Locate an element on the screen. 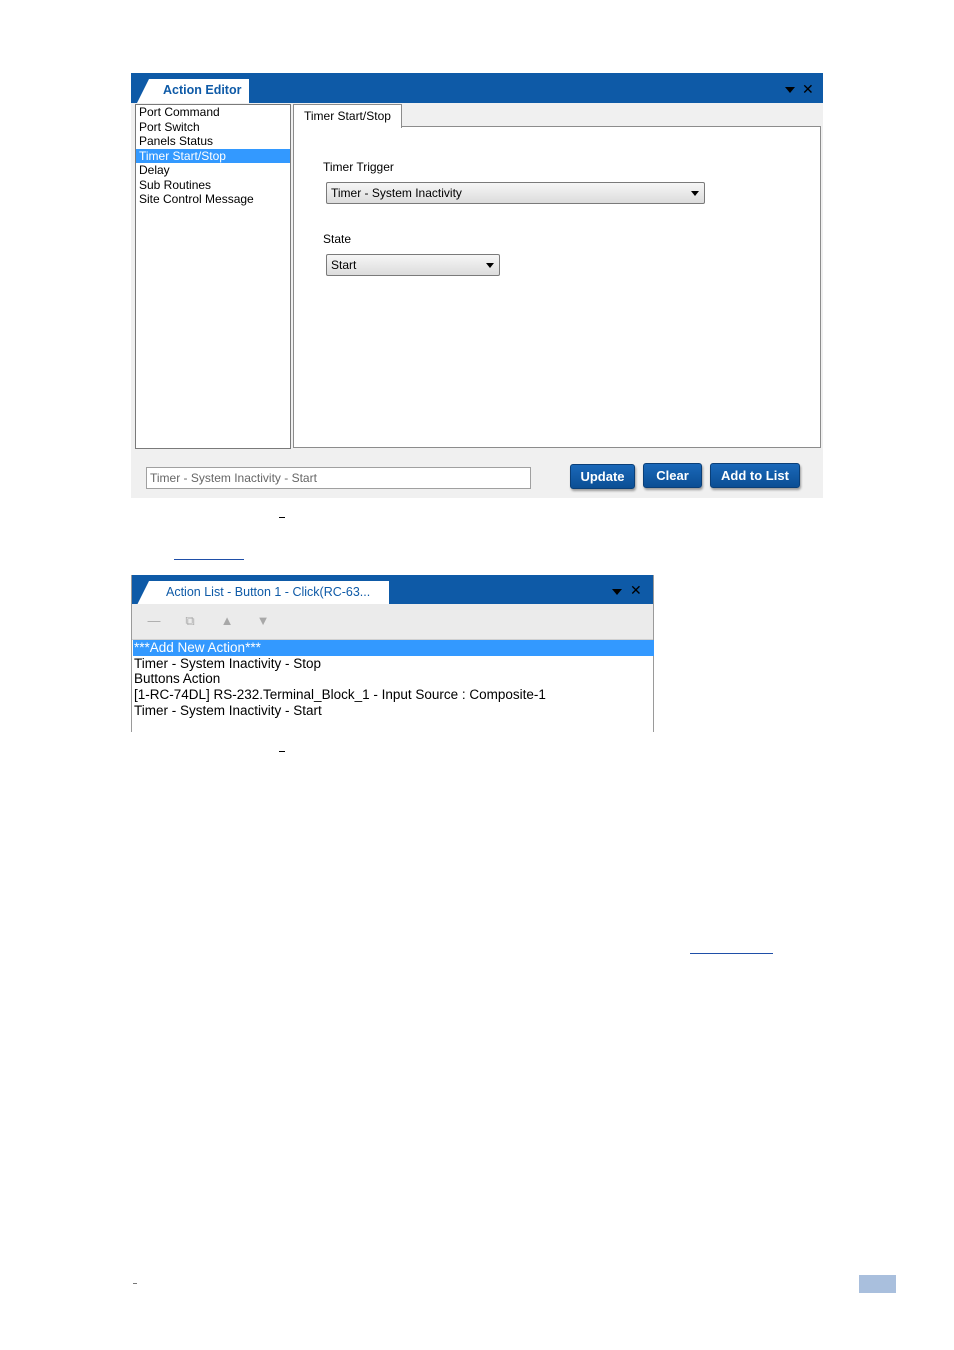 The width and height of the screenshot is (954, 1350). category-sub-routines: Sub Routines is located at coordinates (213, 185).